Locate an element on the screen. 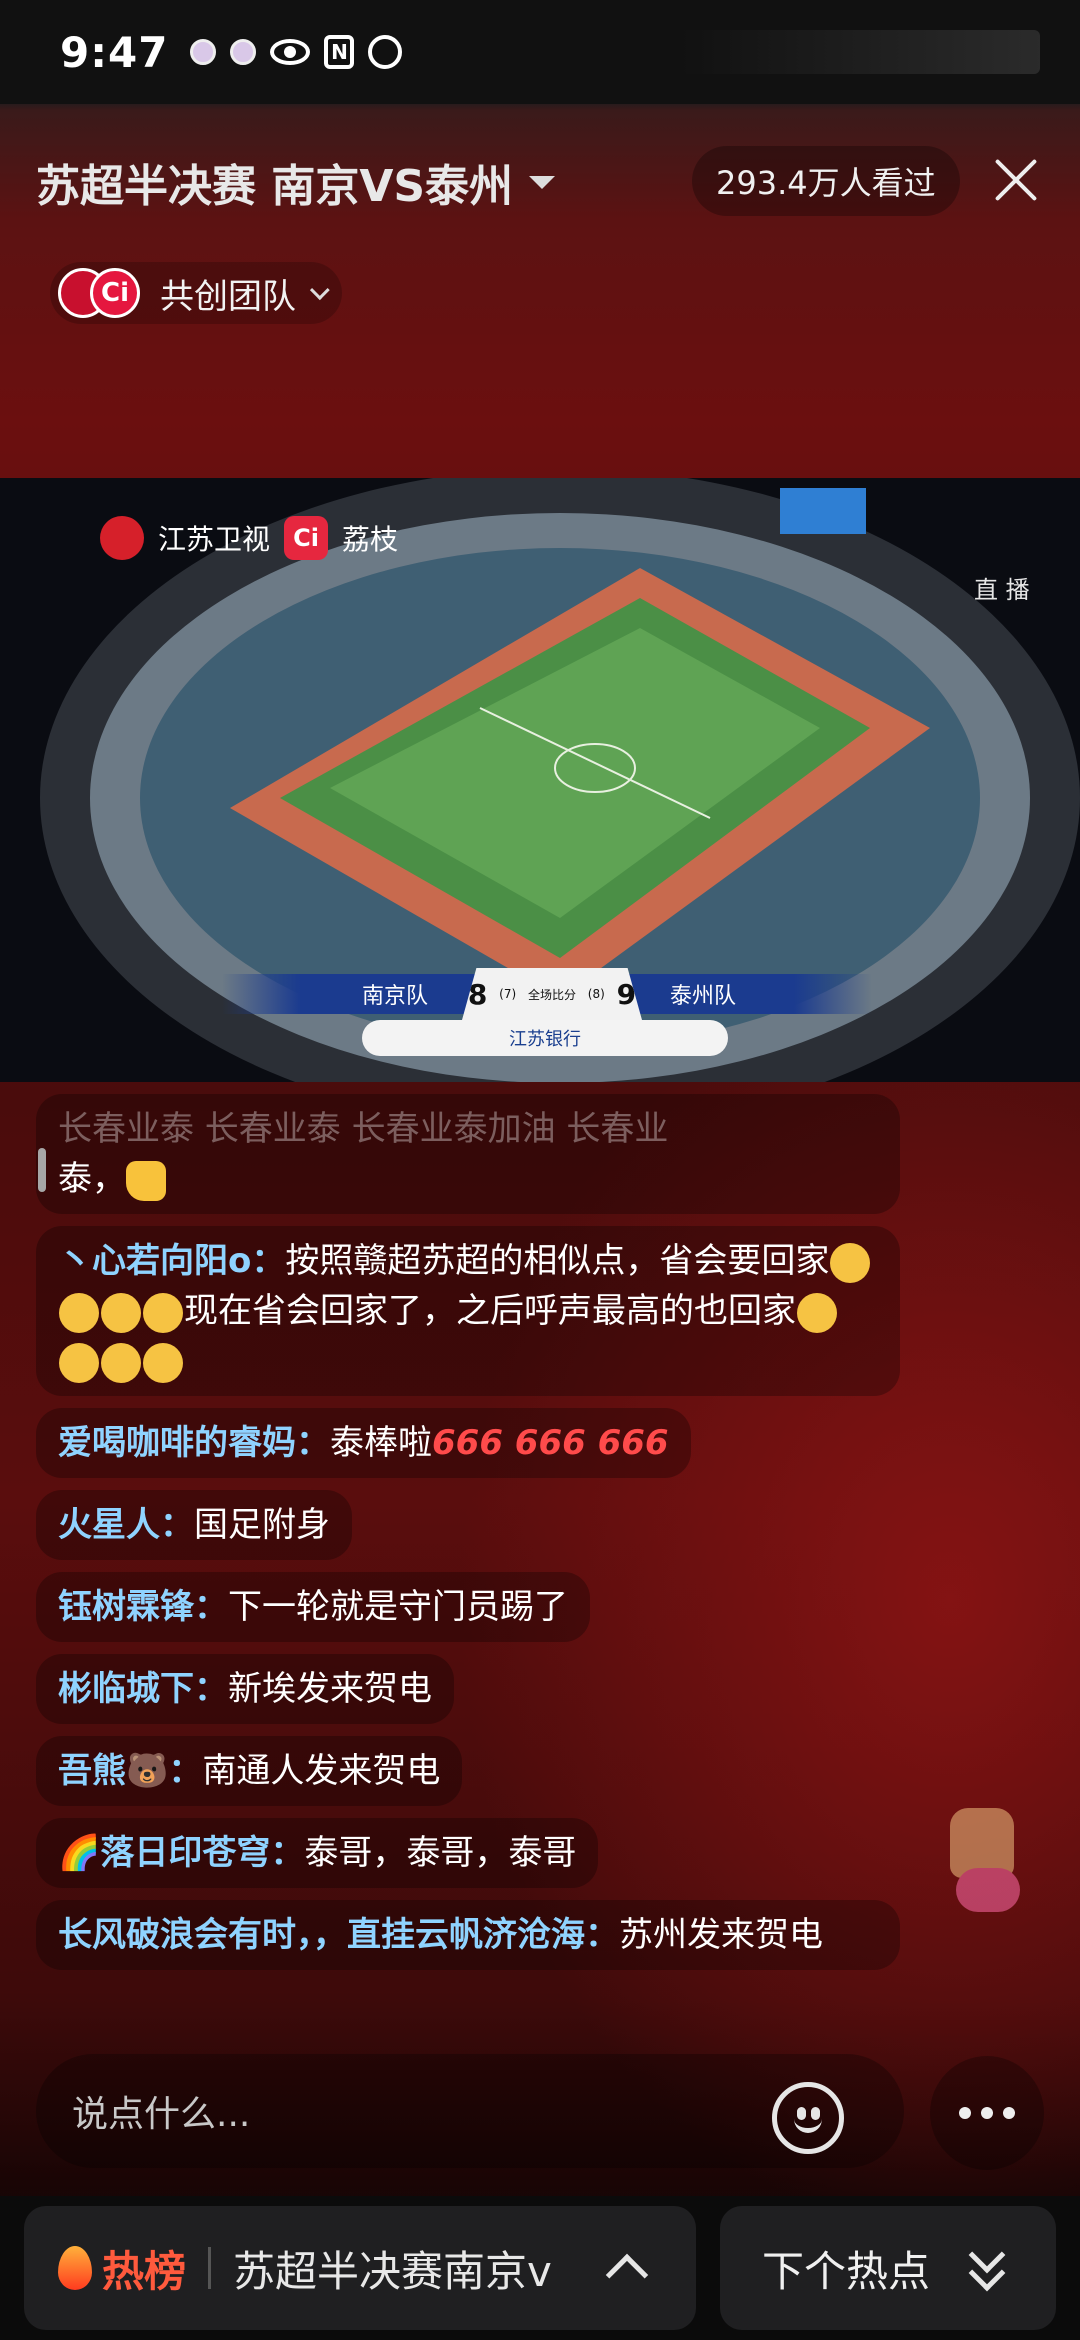 The width and height of the screenshot is (1080, 2340). scoreboard: 南京队 8 (7) 全场比分 (8) 9 泰州队 is located at coordinates (547, 994).